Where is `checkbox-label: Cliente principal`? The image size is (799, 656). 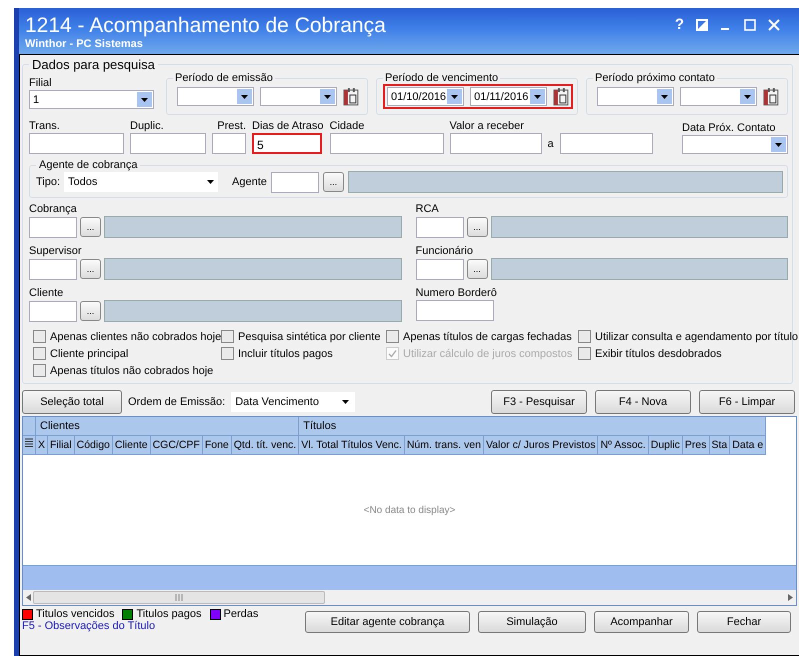 checkbox-label: Cliente principal is located at coordinates (89, 354).